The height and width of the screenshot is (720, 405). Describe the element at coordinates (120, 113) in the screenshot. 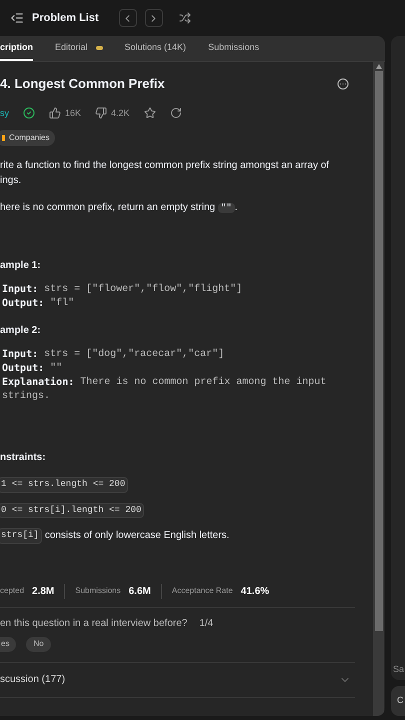

I see `dislike-count: 4.2K` at that location.